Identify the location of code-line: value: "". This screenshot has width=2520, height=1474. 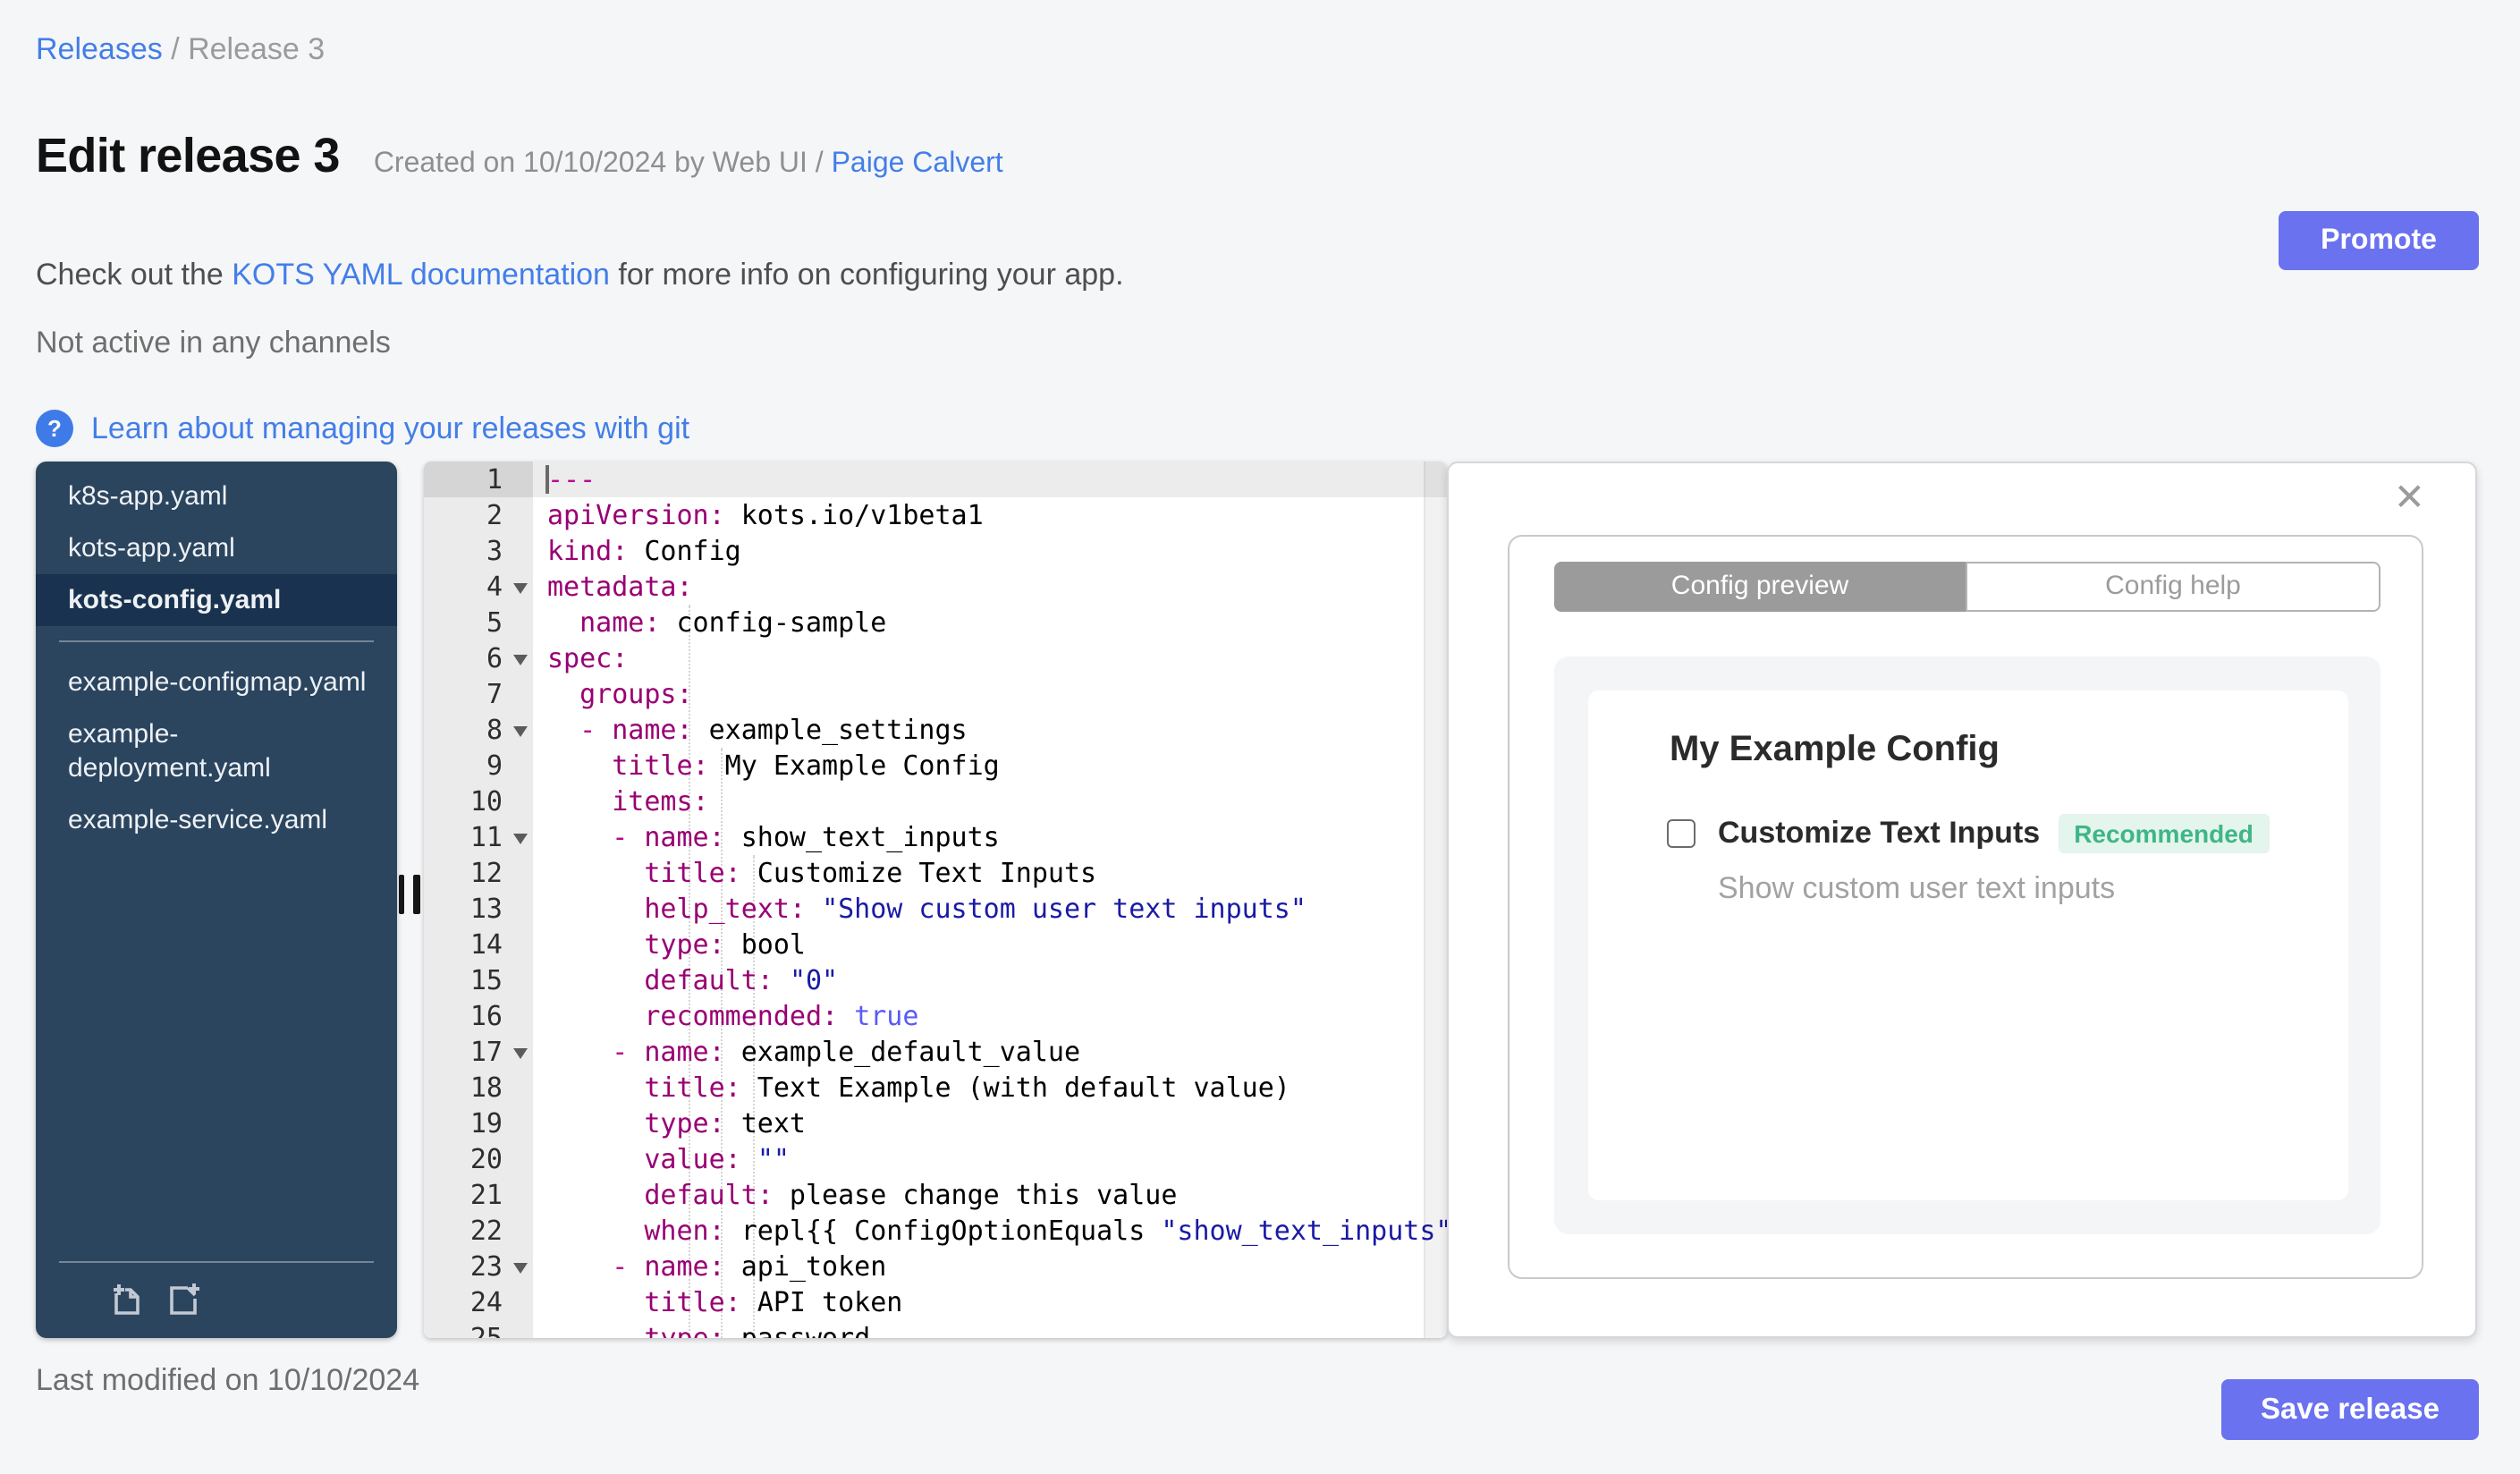
(989, 1159).